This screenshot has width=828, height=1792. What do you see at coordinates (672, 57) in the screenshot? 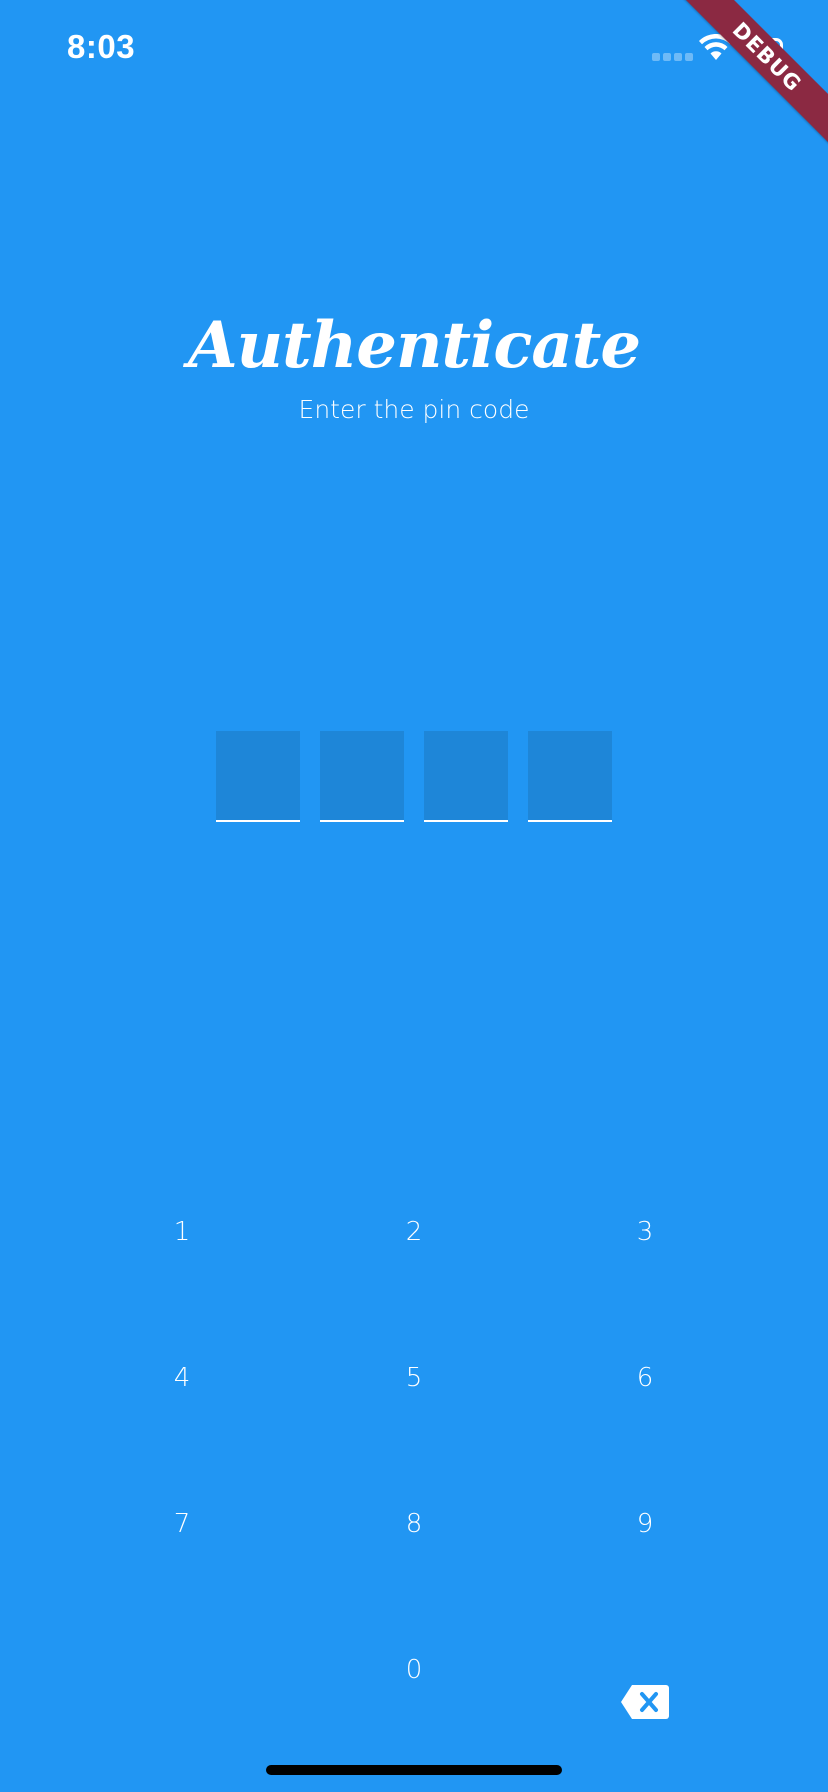
I see `cellular-signal-icon` at bounding box center [672, 57].